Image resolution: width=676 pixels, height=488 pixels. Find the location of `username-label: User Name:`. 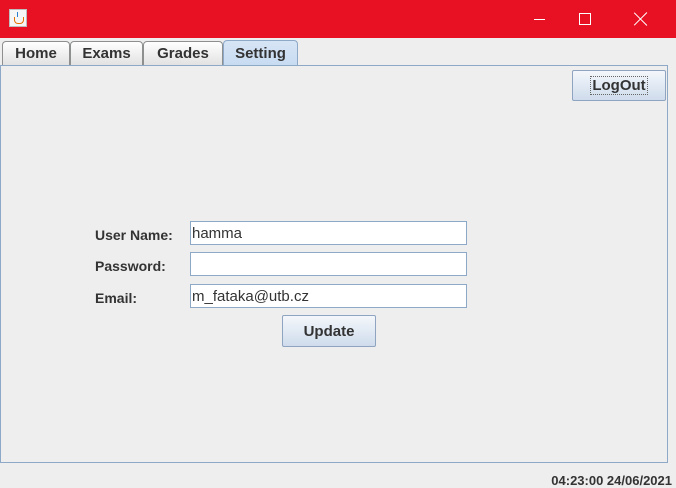

username-label: User Name: is located at coordinates (134, 235).